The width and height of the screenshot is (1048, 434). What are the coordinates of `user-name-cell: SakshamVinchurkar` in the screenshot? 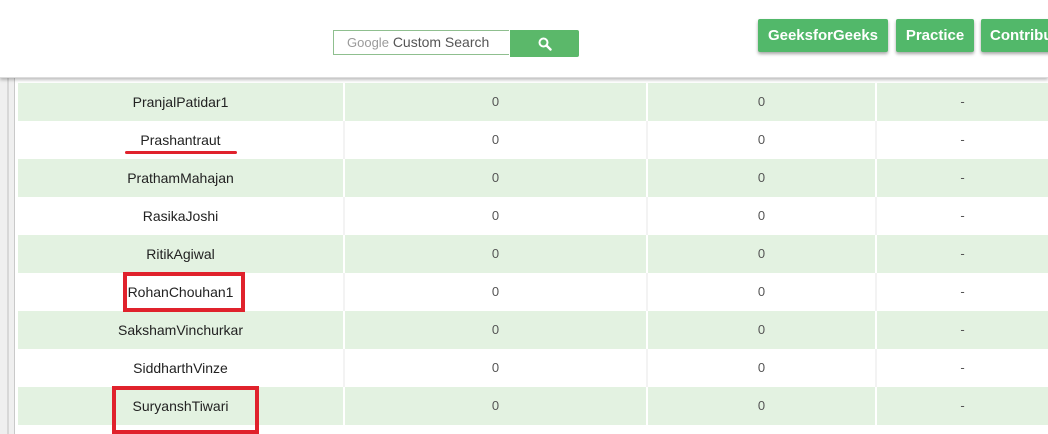 It's located at (181, 330).